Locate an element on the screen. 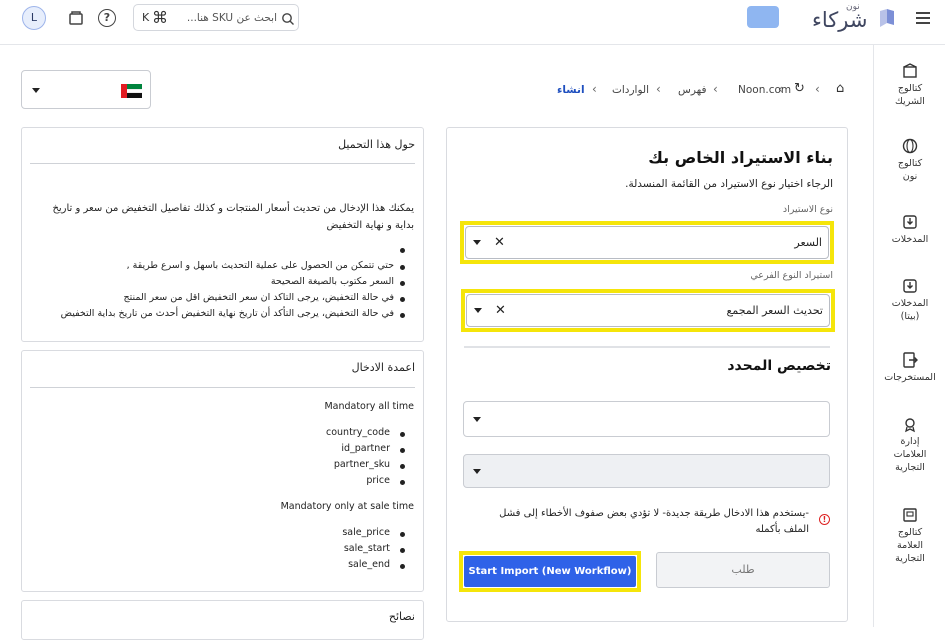  about-title: حول هذا التحميل is located at coordinates (376, 144).